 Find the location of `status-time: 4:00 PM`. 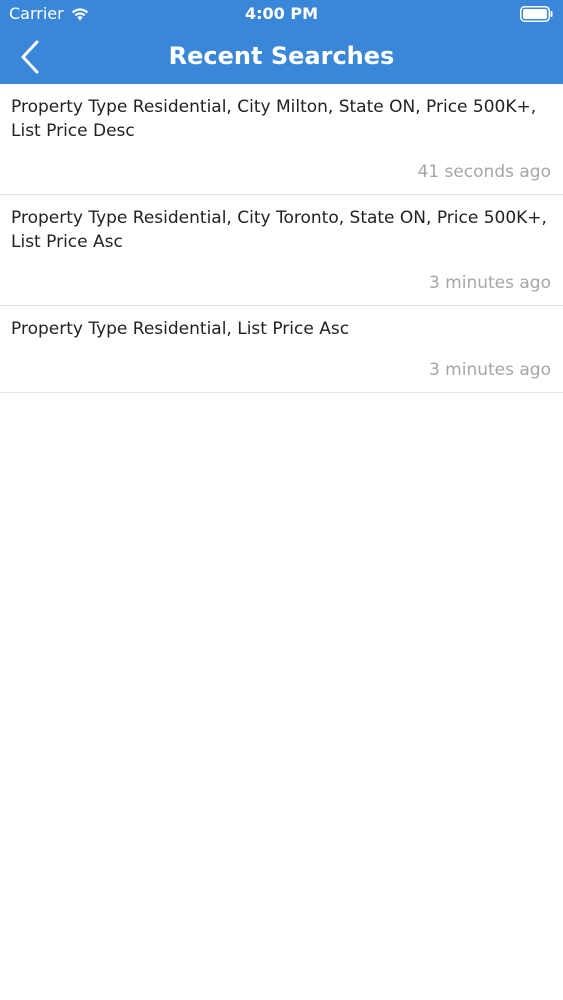

status-time: 4:00 PM is located at coordinates (281, 13).